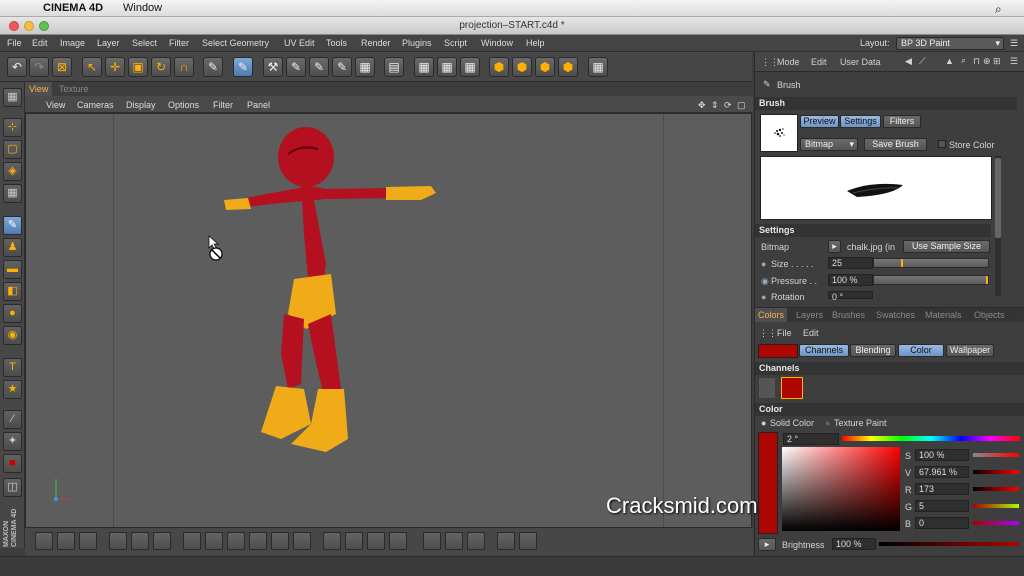 The image size is (1024, 576). What do you see at coordinates (12, 487) in the screenshot?
I see `quick-mask-icon: ◫` at bounding box center [12, 487].